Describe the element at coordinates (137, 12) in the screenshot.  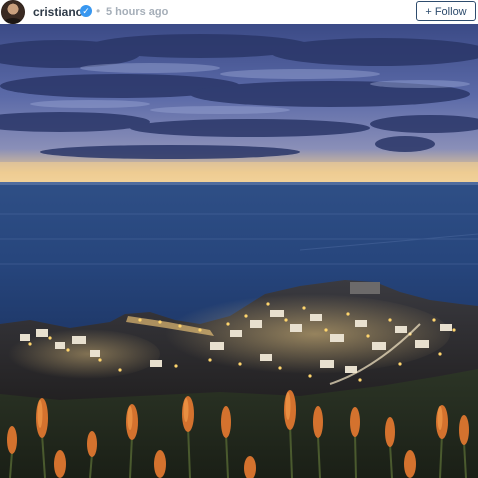
I see `post-timestamp: 5 hours ago` at that location.